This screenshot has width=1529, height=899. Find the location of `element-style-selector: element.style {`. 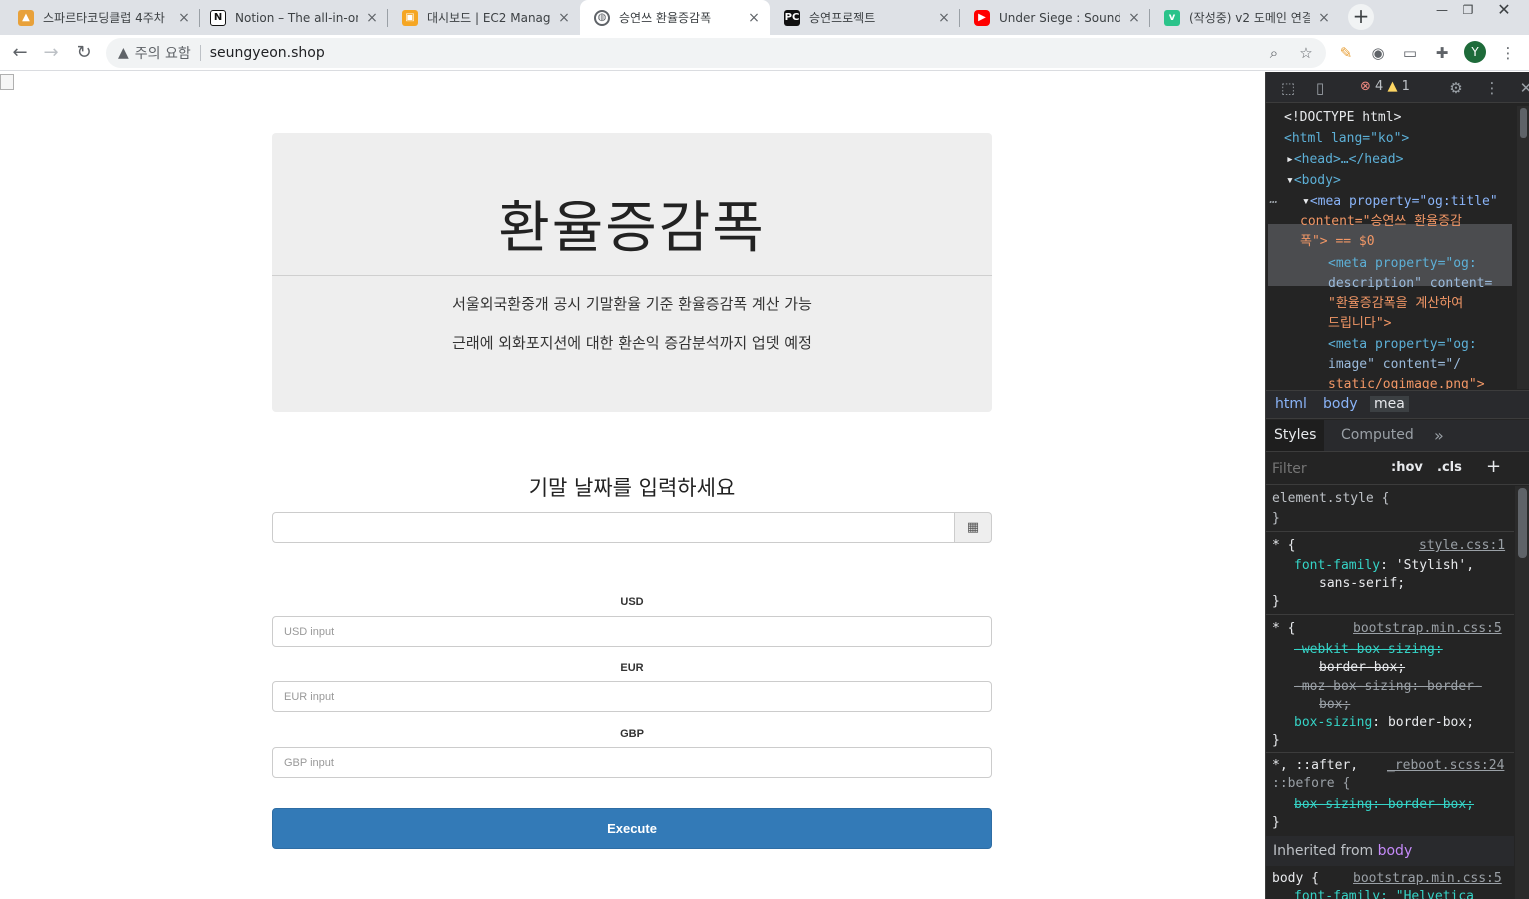

element-style-selector: element.style { is located at coordinates (1330, 499).